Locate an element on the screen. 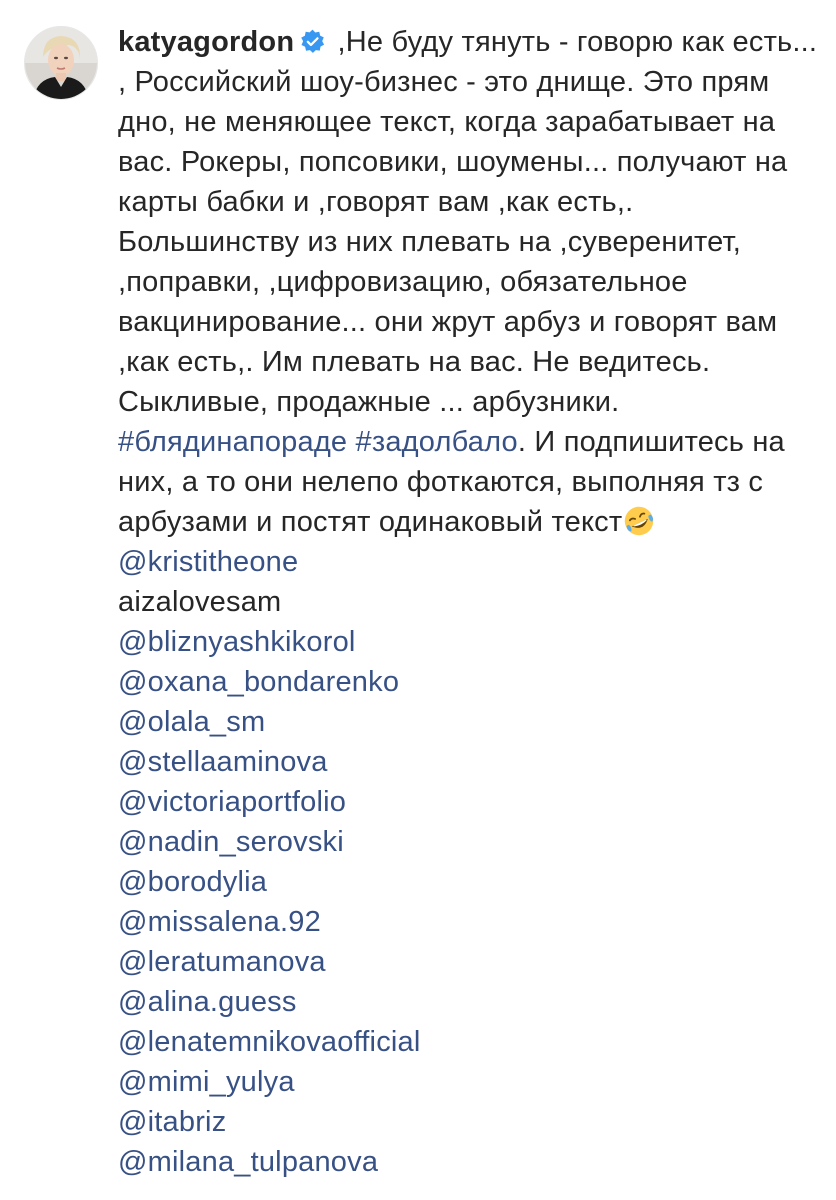 This screenshot has height=1200, width=836. mention-link: @lenatemnikovaofficial is located at coordinates (269, 1042).